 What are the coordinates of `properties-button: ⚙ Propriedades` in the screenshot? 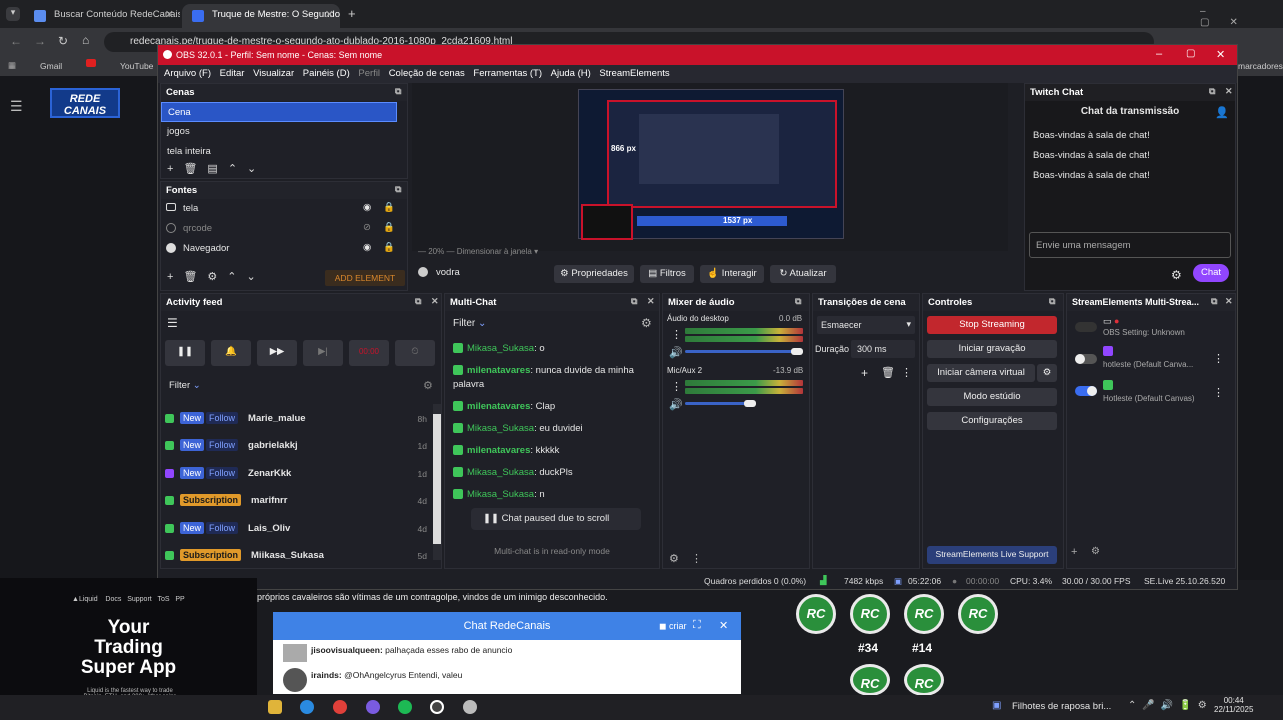 It's located at (594, 274).